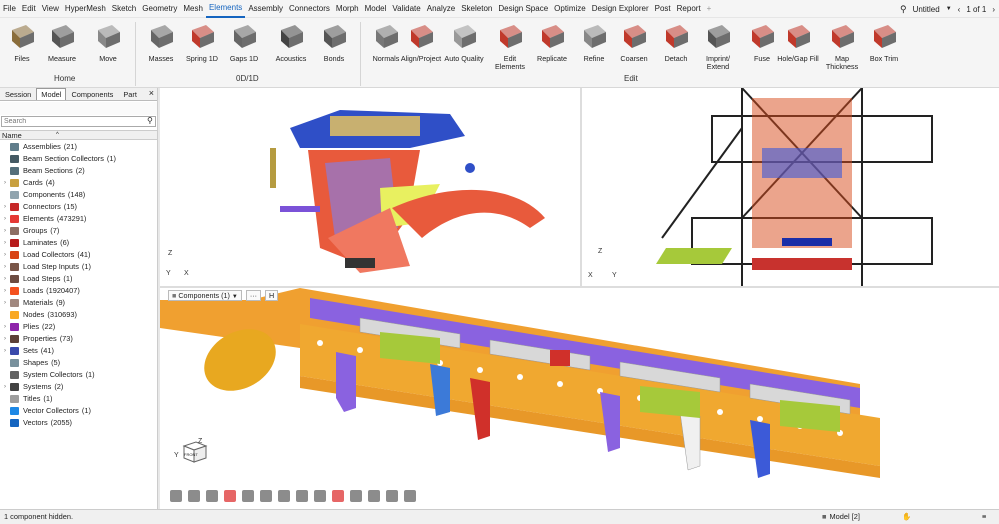 The width and height of the screenshot is (999, 524). Describe the element at coordinates (78, 423) in the screenshot. I see `tree-item-vectors: Vectors (2055)` at that location.